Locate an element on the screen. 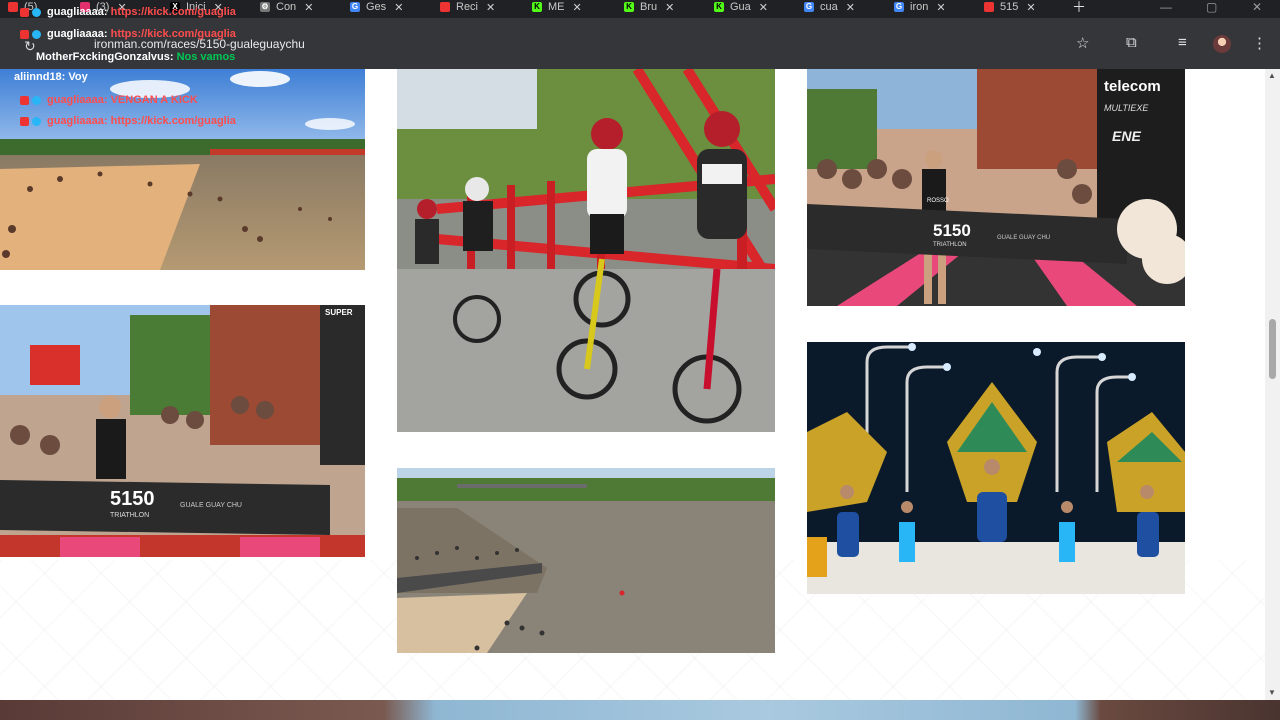 Image resolution: width=1280 pixels, height=720 pixels. chat-username: MotherFxckingGonzalvus: is located at coordinates (105, 57).